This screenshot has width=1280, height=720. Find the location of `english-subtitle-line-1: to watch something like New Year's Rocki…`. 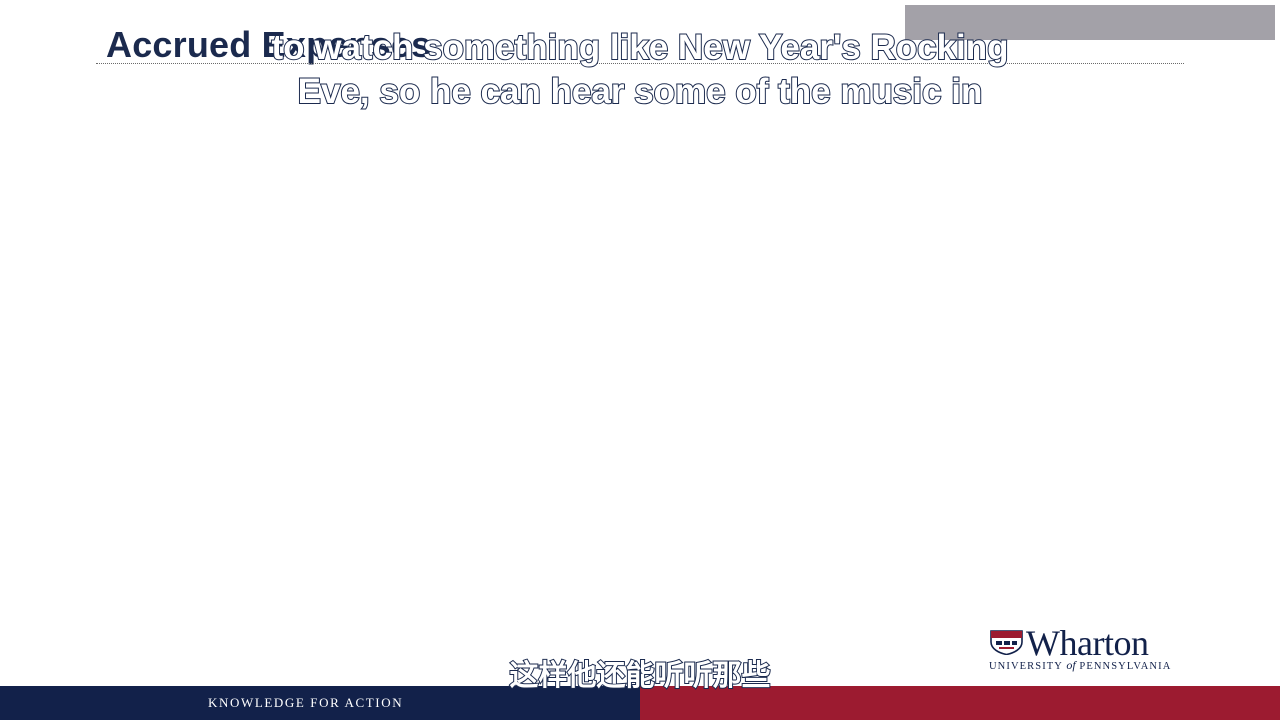

english-subtitle-line-1: to watch something like New Year's Rocki… is located at coordinates (639, 47).